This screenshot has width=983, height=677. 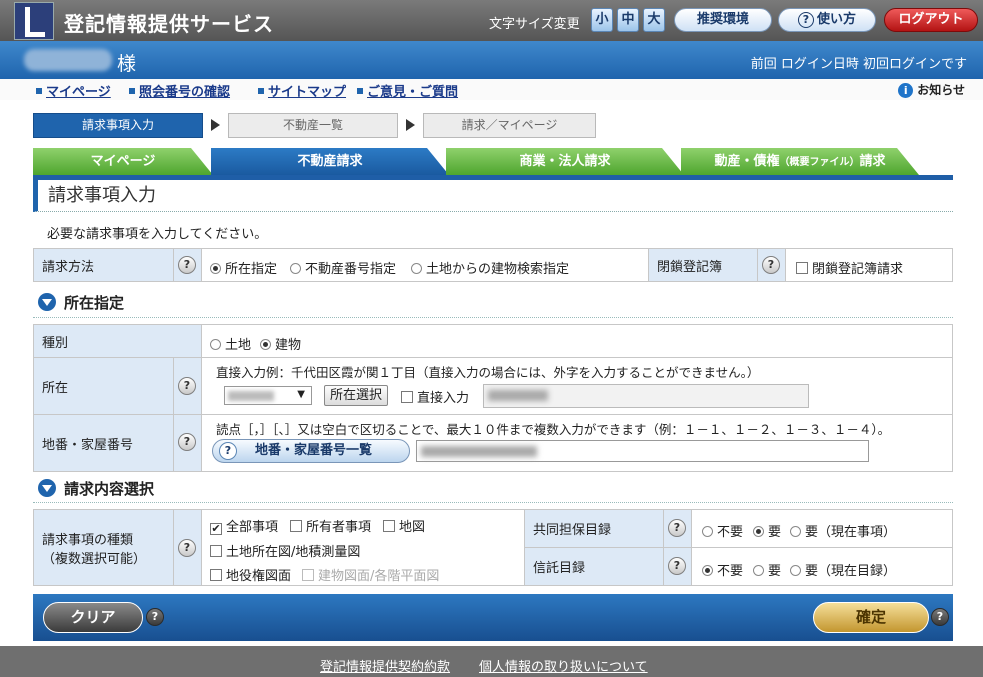 I want to click on tab-movable-label: 動産・債権, so click(x=747, y=161).